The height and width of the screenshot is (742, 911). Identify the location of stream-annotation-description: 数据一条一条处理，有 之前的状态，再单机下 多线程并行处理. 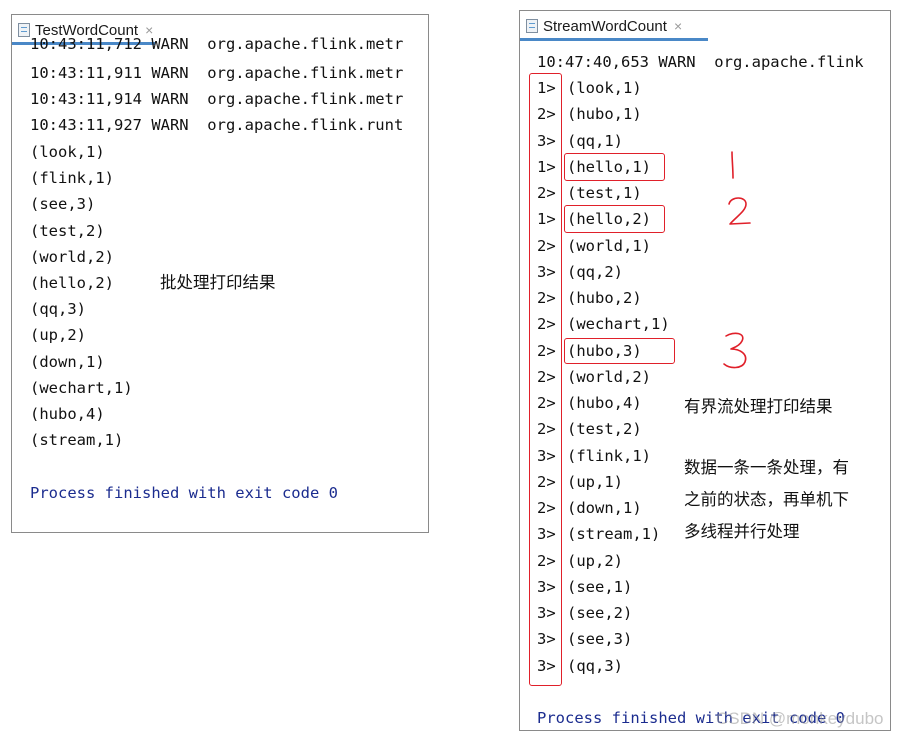
(766, 500).